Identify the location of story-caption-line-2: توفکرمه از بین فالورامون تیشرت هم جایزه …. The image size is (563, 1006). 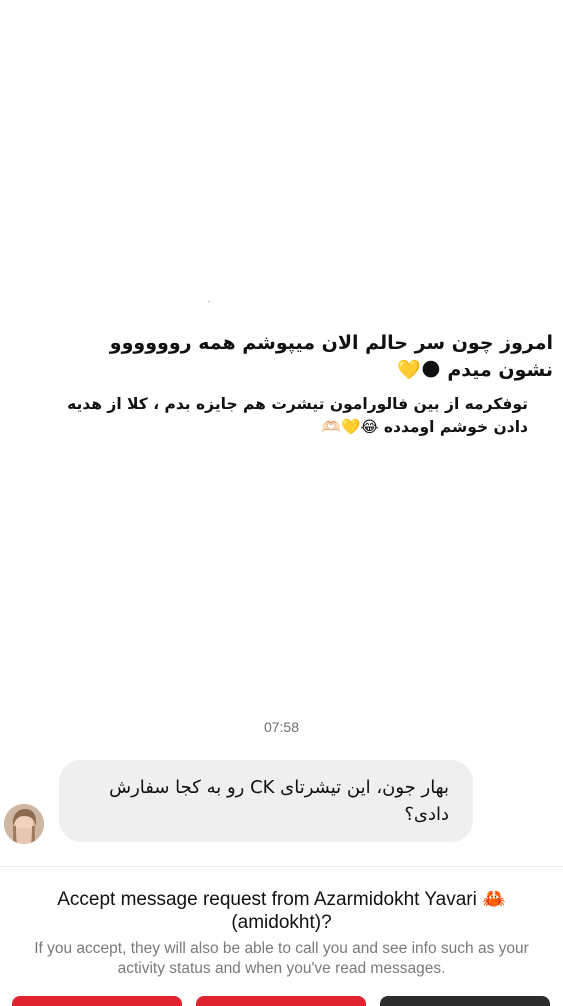
(297, 415).